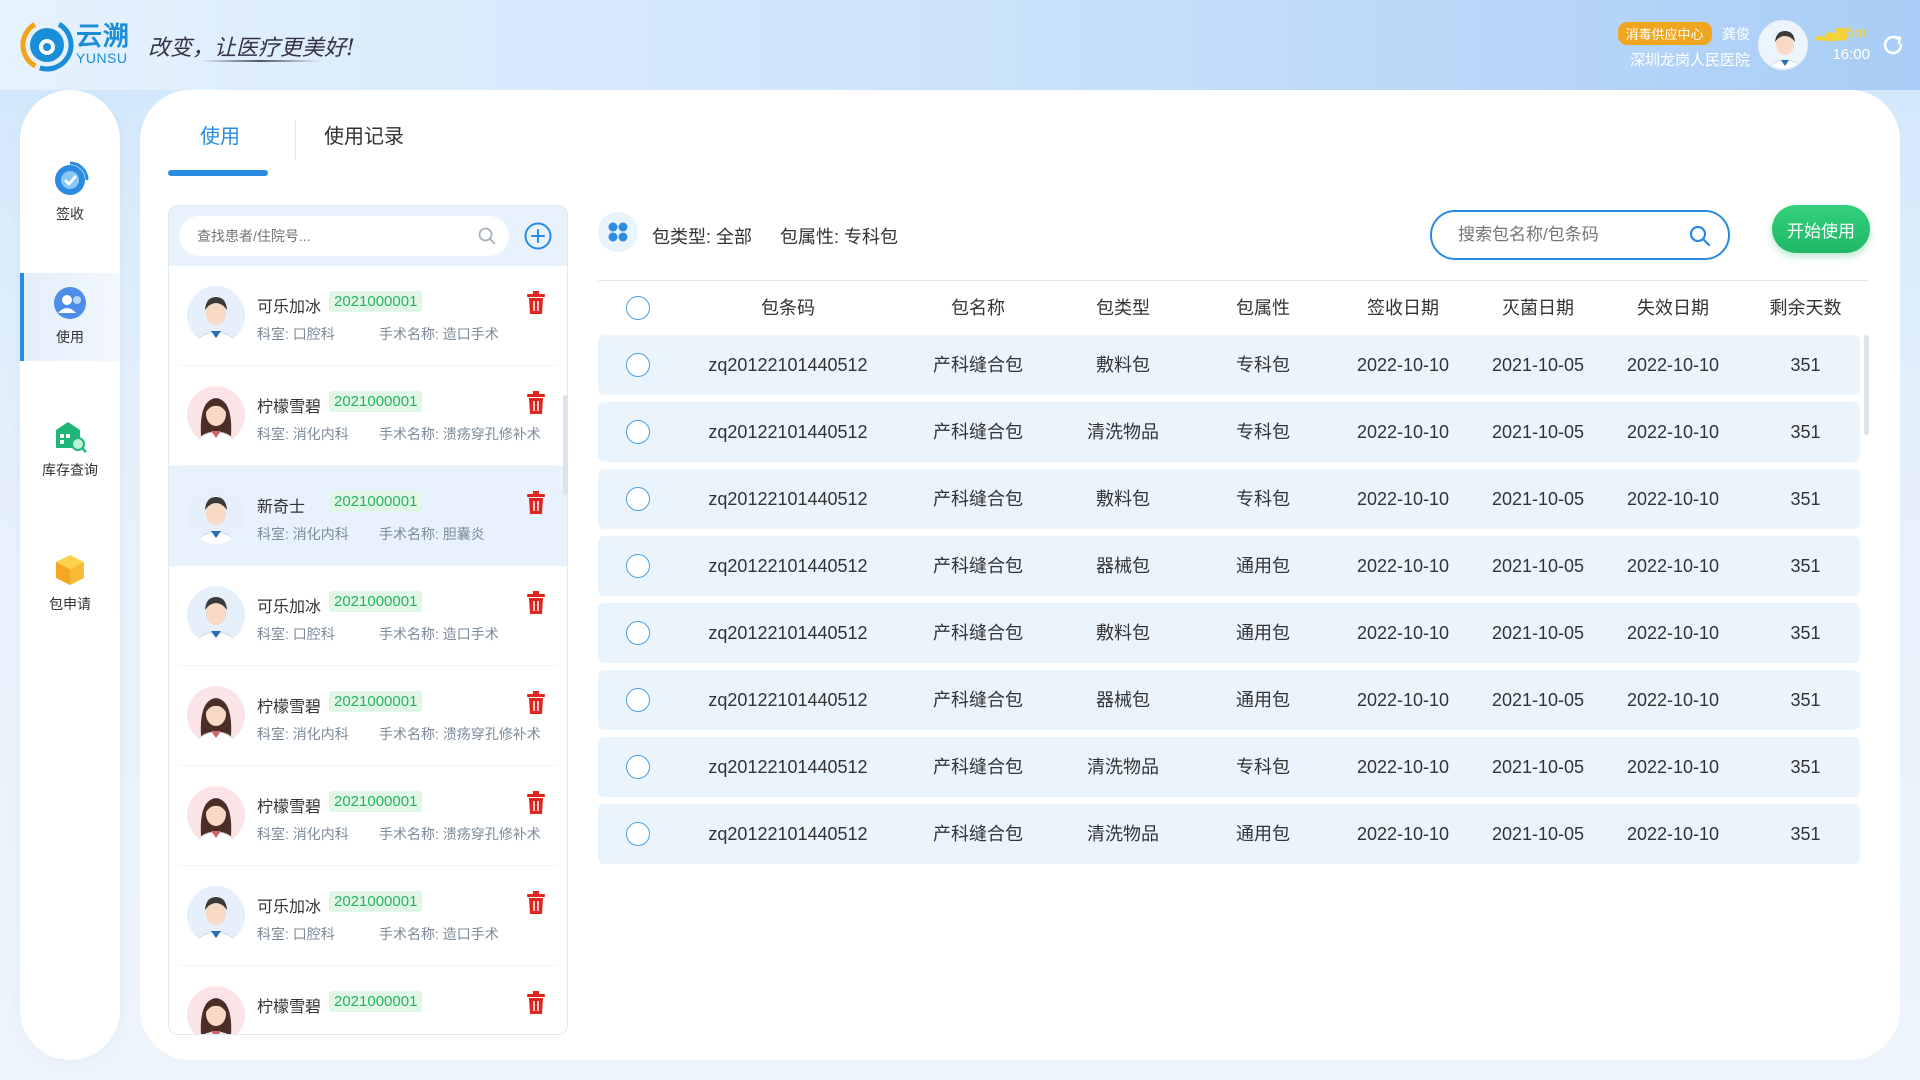  What do you see at coordinates (303, 734) in the screenshot?
I see `patient-dept: 科室: 消化内科` at bounding box center [303, 734].